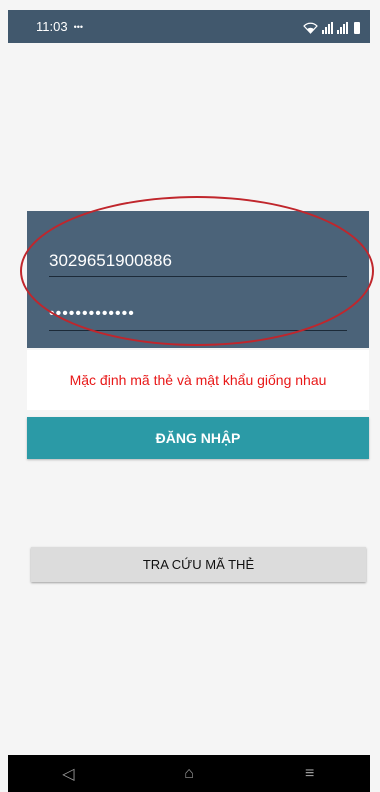  I want to click on login-button: ĐĂNG NHẬP, so click(198, 438).